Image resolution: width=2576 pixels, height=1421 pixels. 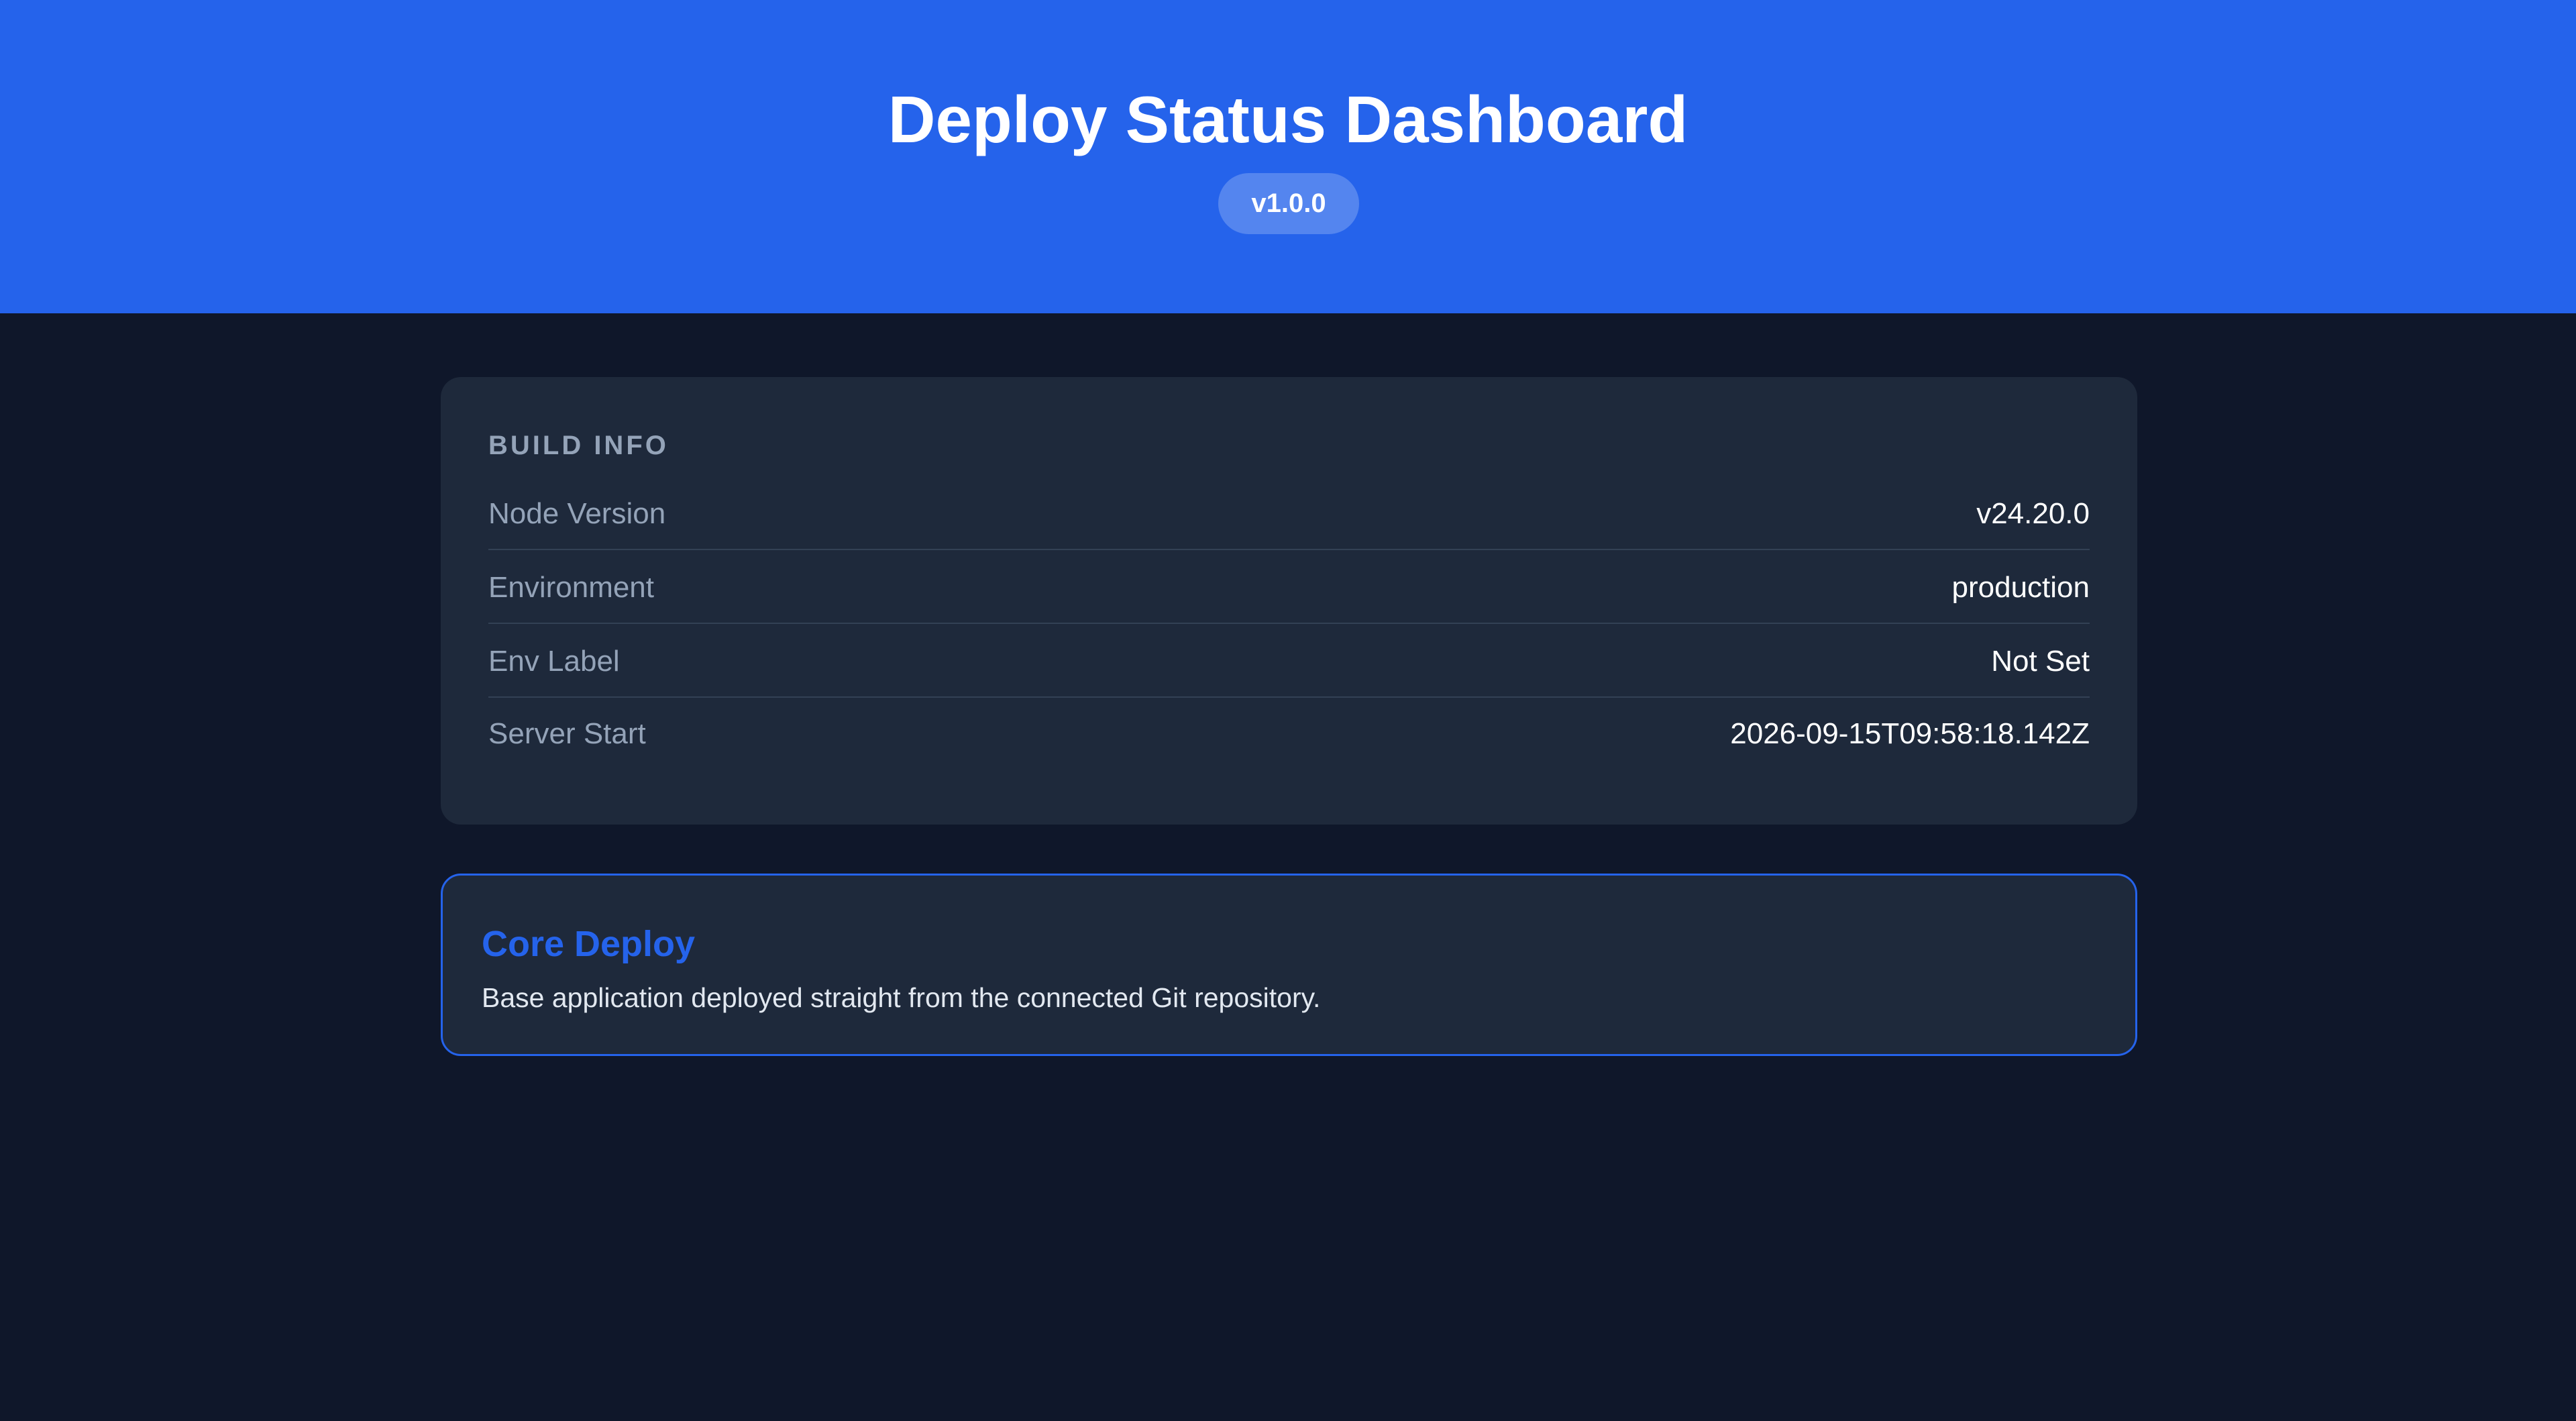 What do you see at coordinates (1289, 513) in the screenshot?
I see `info-row-node-version: Node Version v24.20.0` at bounding box center [1289, 513].